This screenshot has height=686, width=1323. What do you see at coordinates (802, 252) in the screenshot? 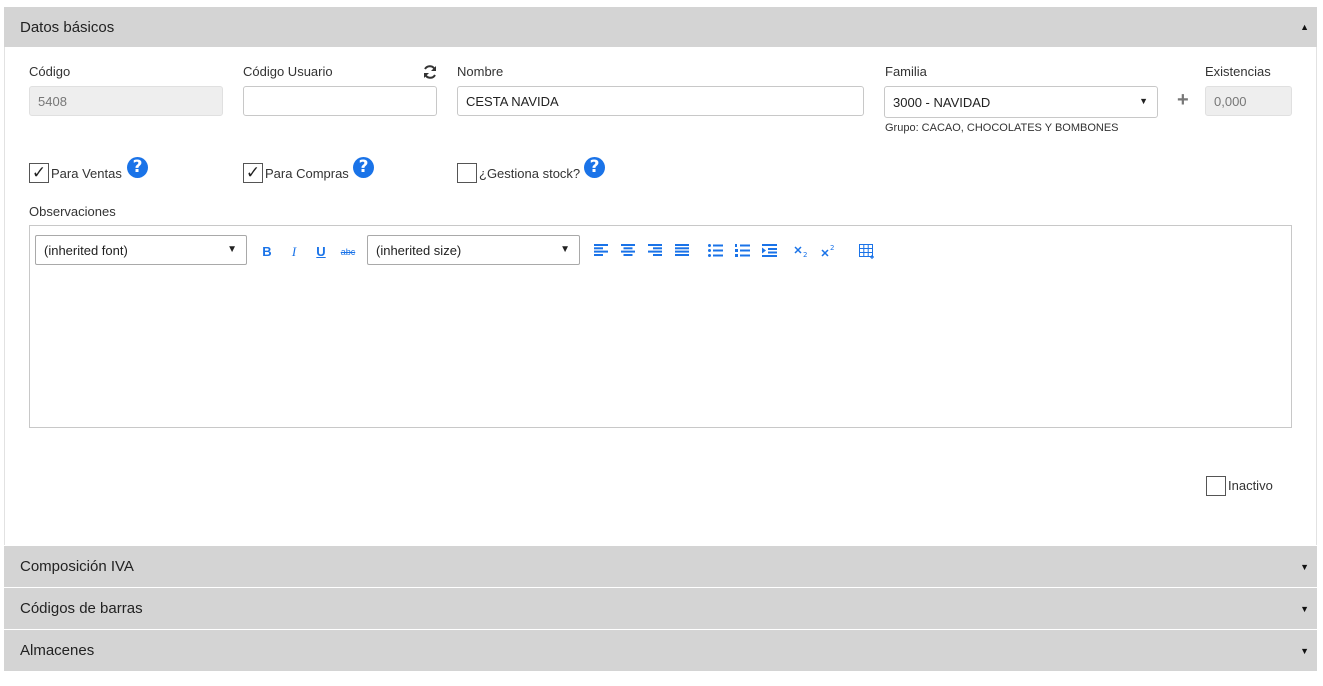
I see `subscript-icon: 2` at bounding box center [802, 252].